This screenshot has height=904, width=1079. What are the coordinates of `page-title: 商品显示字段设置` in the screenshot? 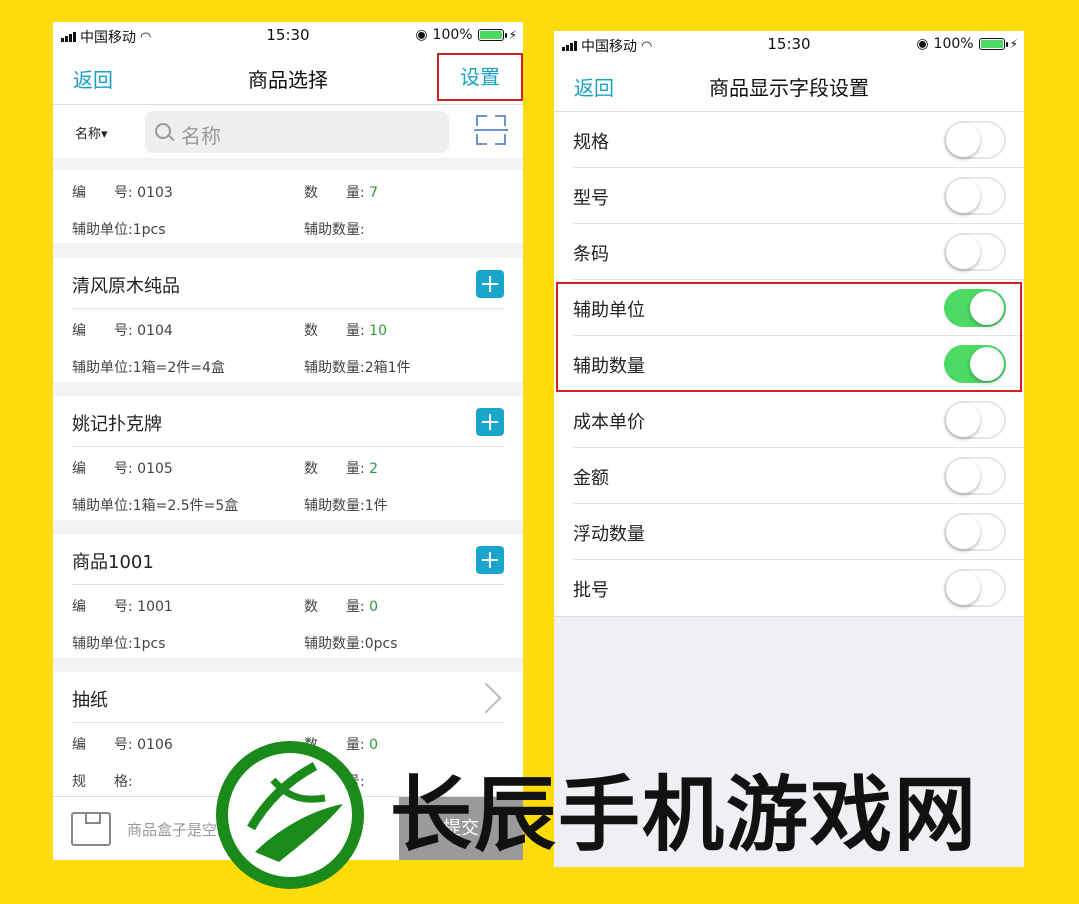 It's located at (789, 88).